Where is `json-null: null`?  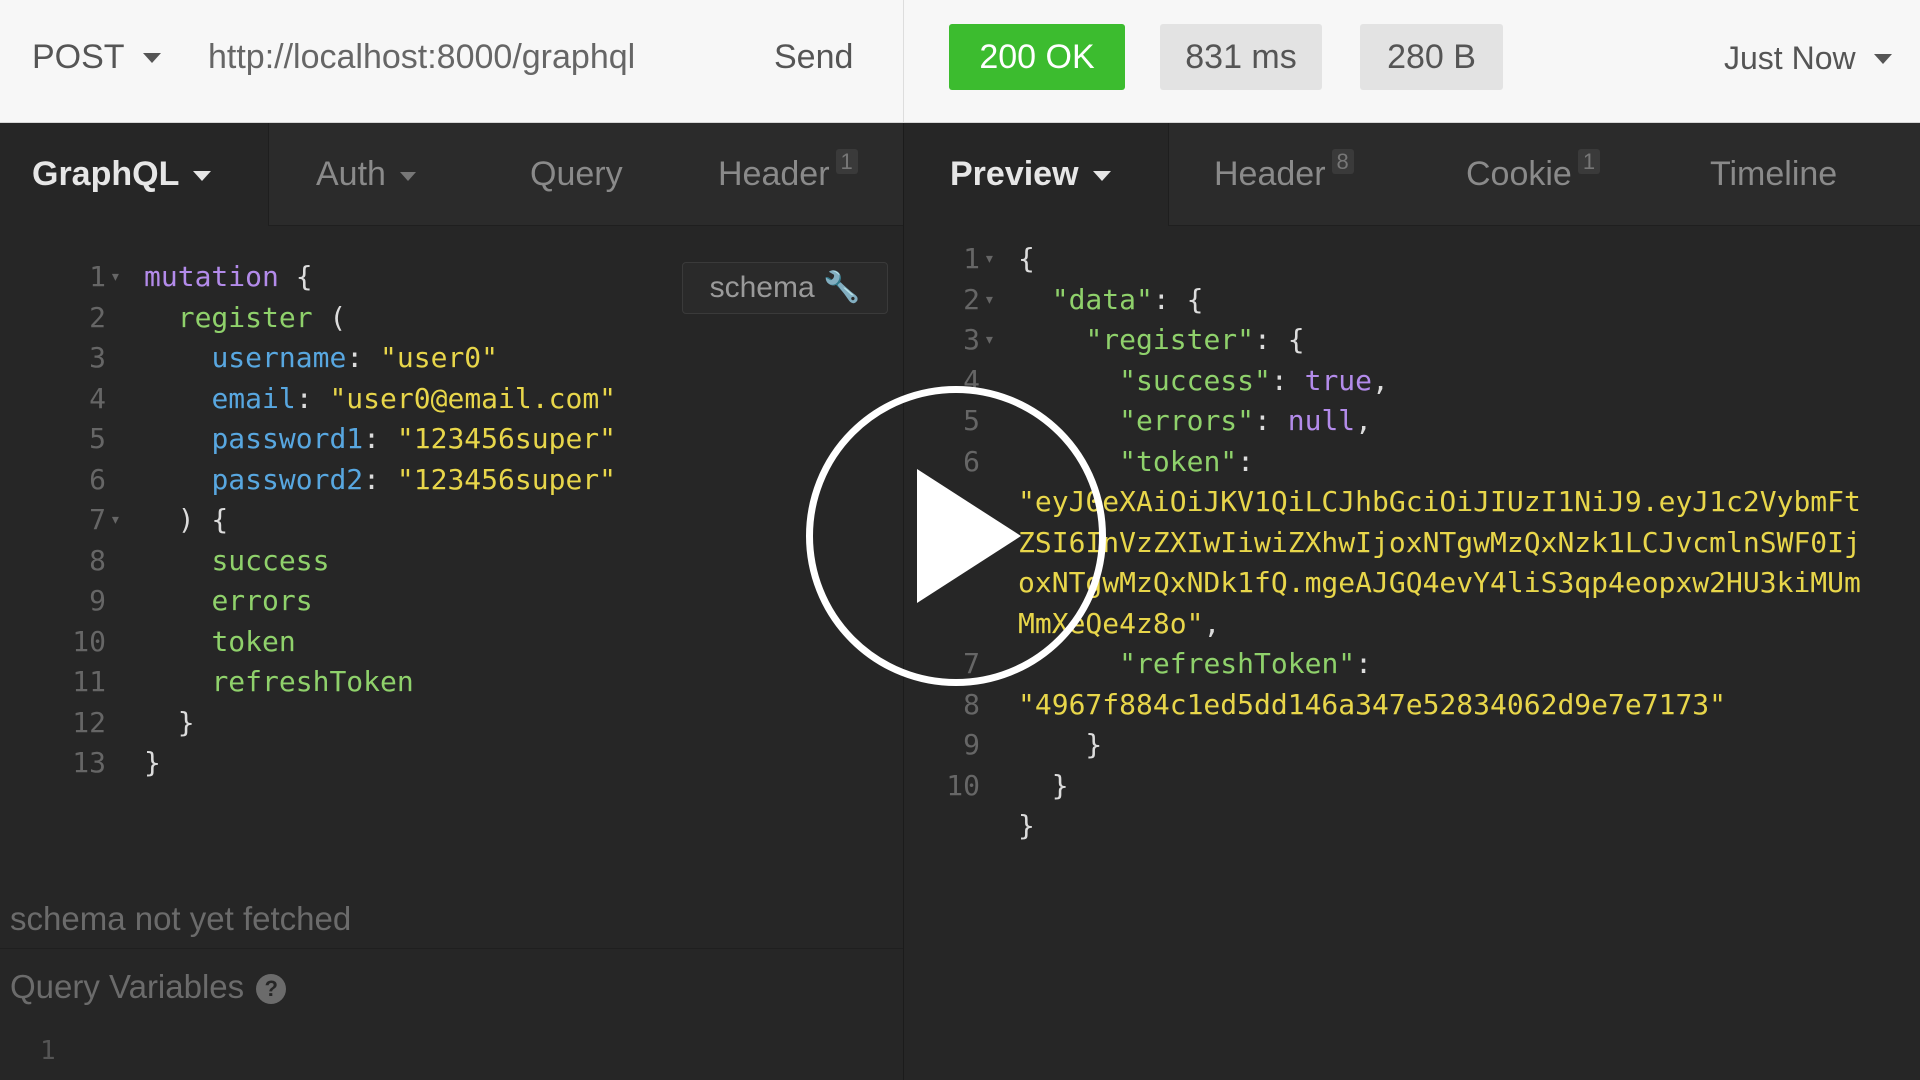 json-null: null is located at coordinates (1321, 420).